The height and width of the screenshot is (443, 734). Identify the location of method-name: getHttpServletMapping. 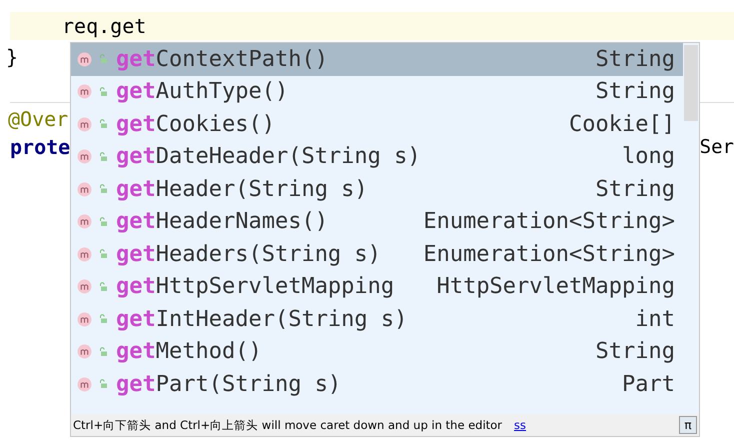
(256, 287).